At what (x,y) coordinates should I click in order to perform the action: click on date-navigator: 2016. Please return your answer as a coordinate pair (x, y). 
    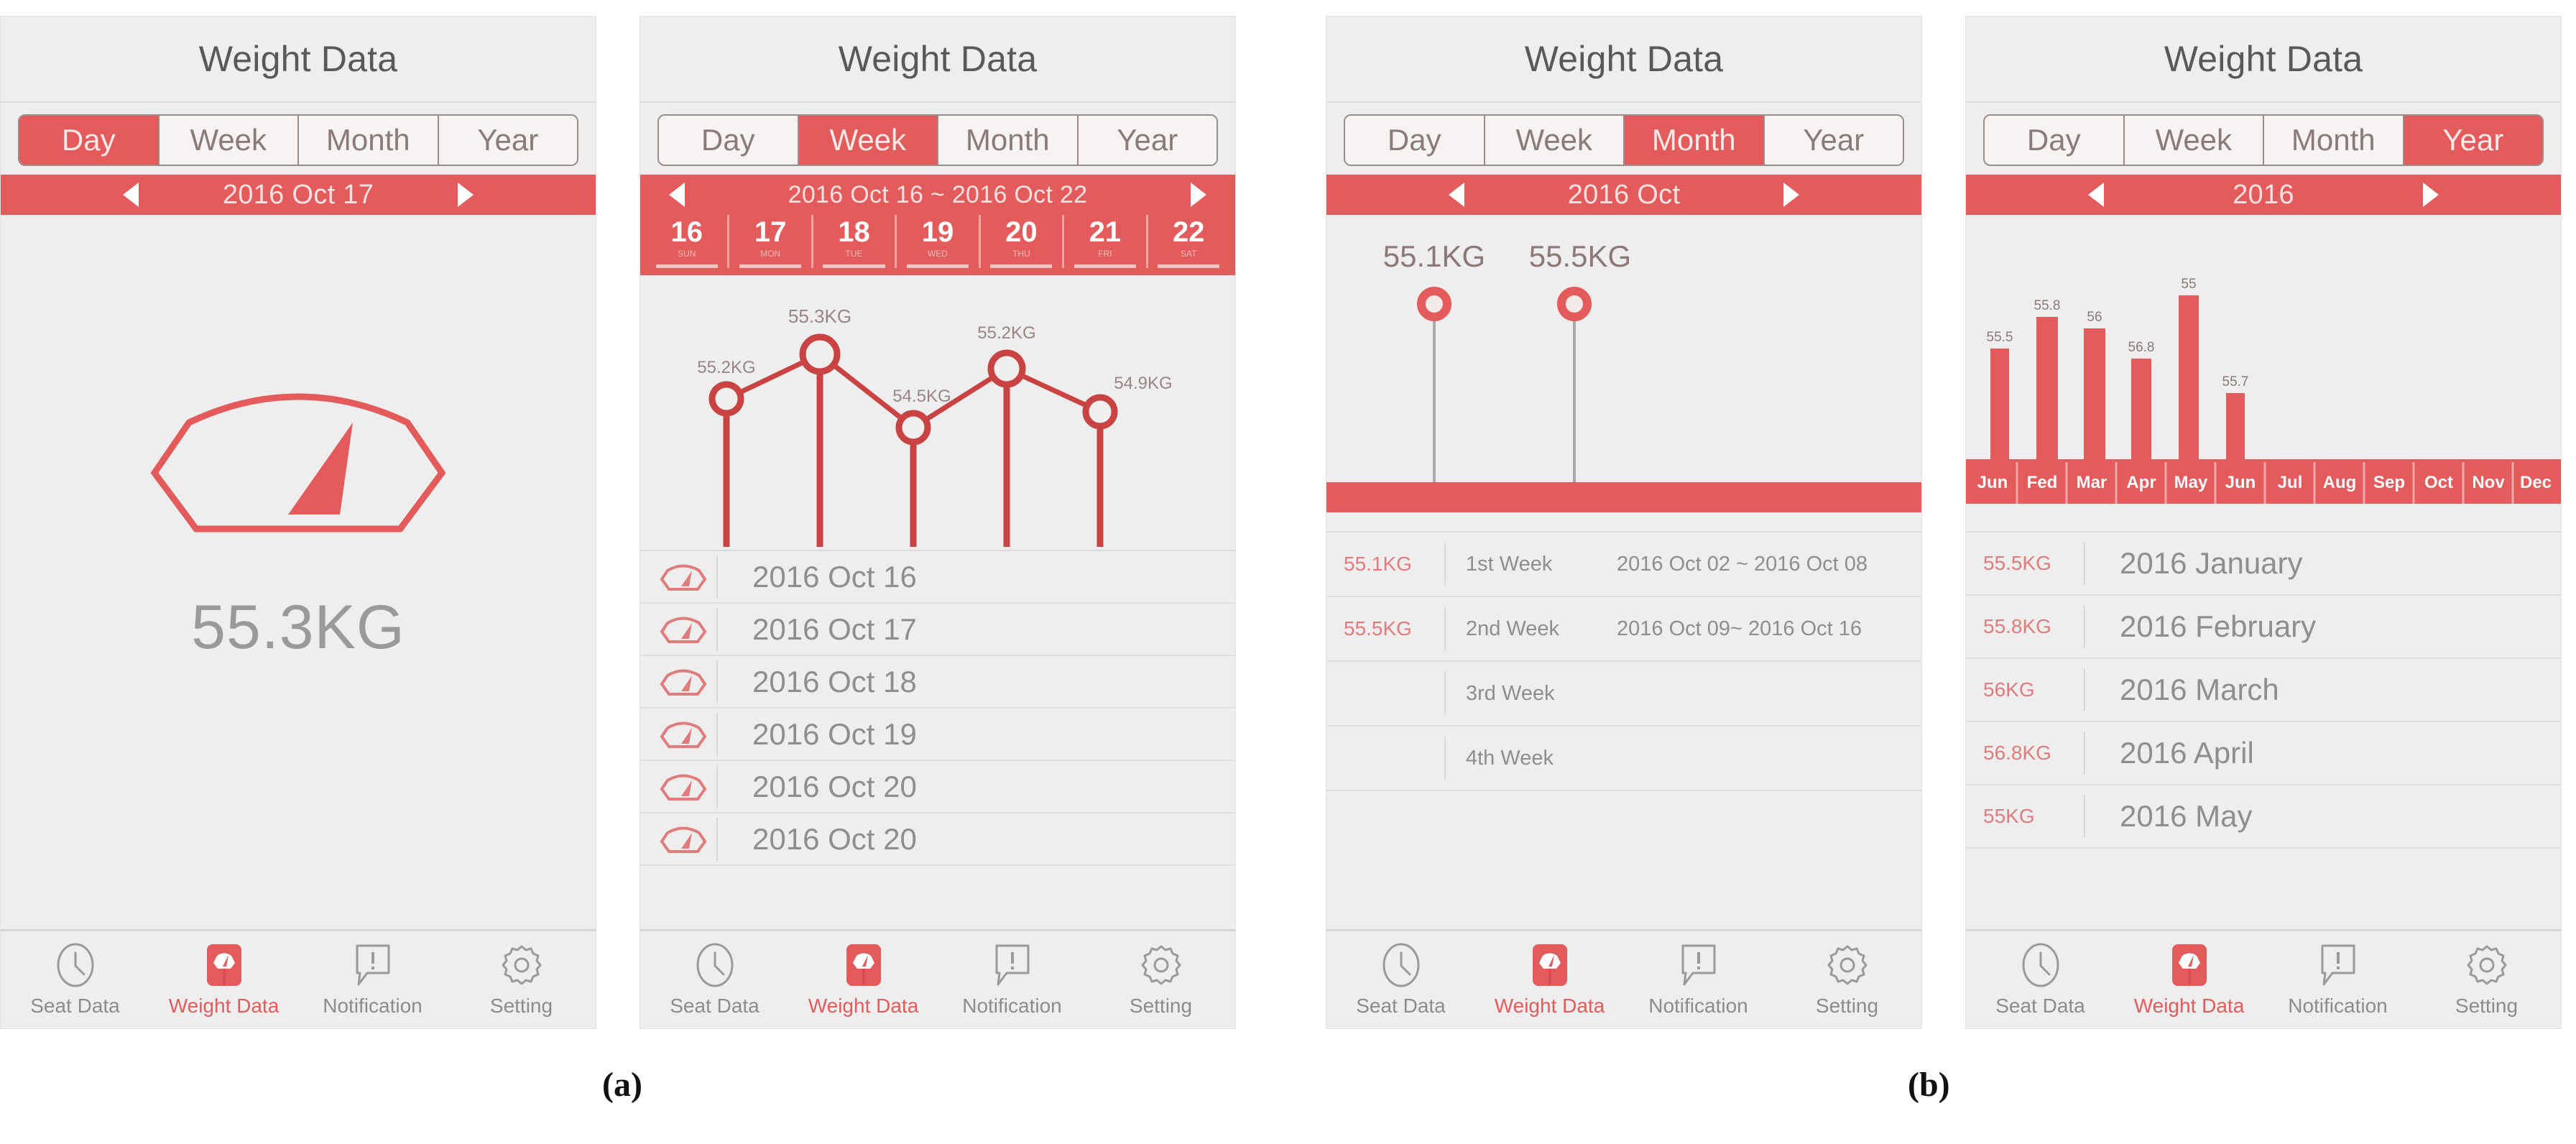
    Looking at the image, I should click on (2263, 195).